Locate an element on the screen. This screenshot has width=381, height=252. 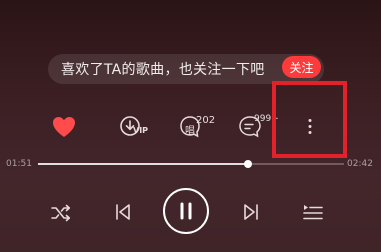
heart-icon is located at coordinates (64, 127).